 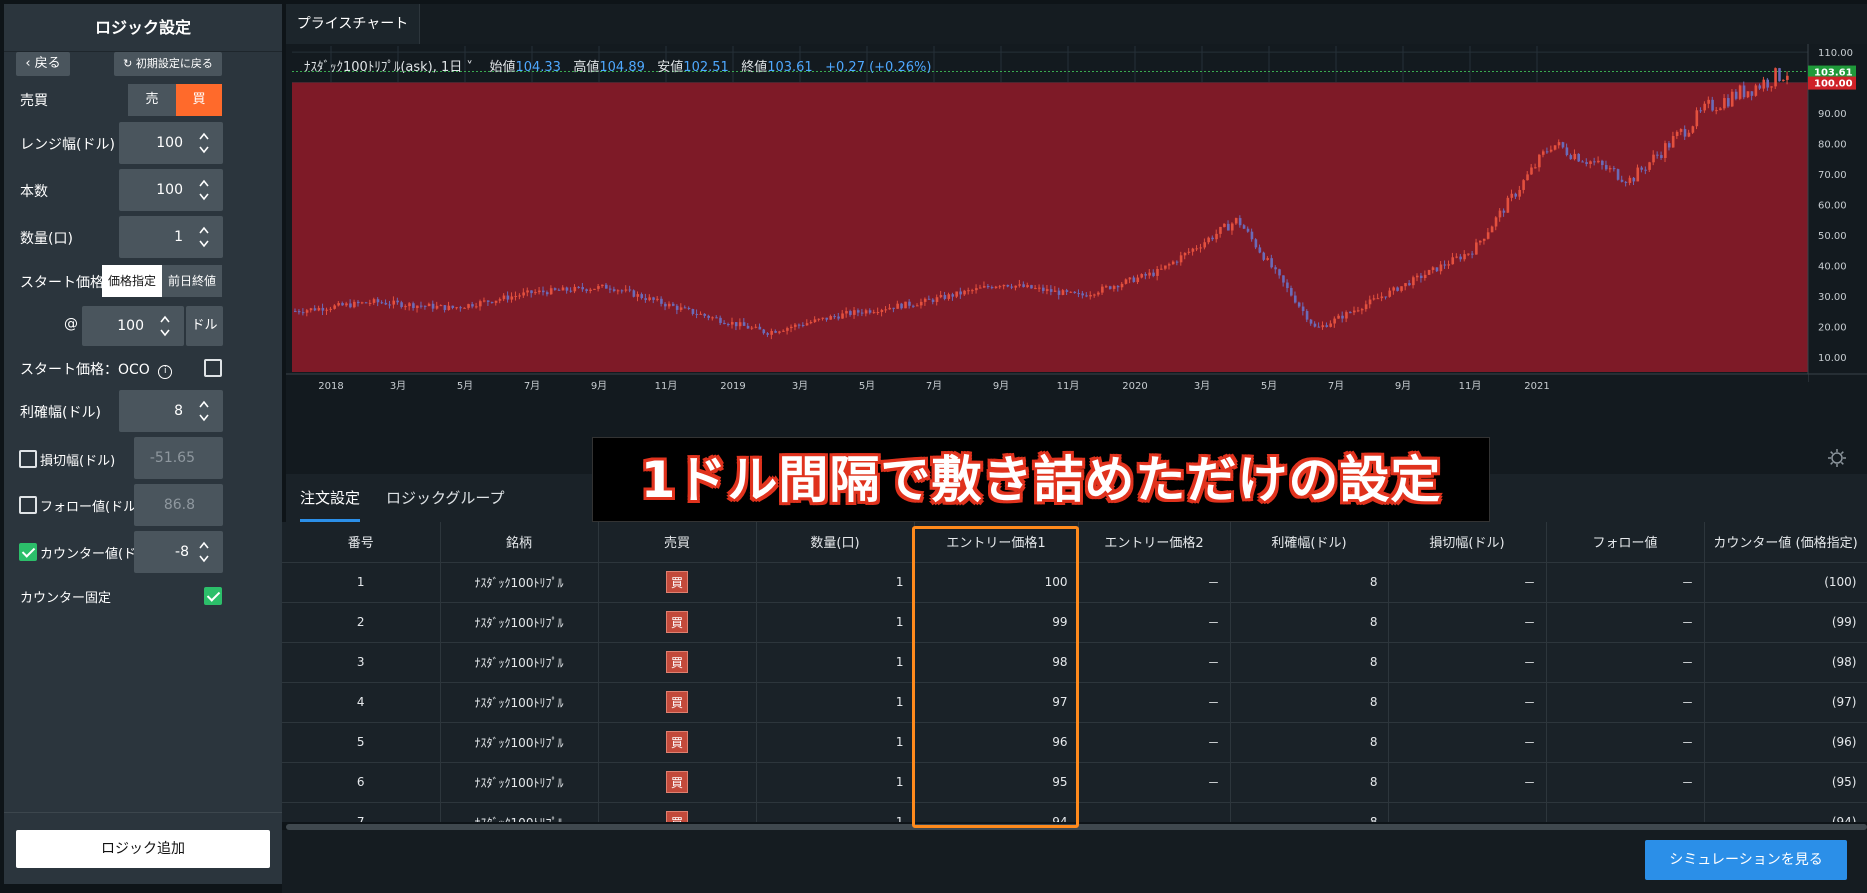 I want to click on info-icon: i, so click(x=165, y=372).